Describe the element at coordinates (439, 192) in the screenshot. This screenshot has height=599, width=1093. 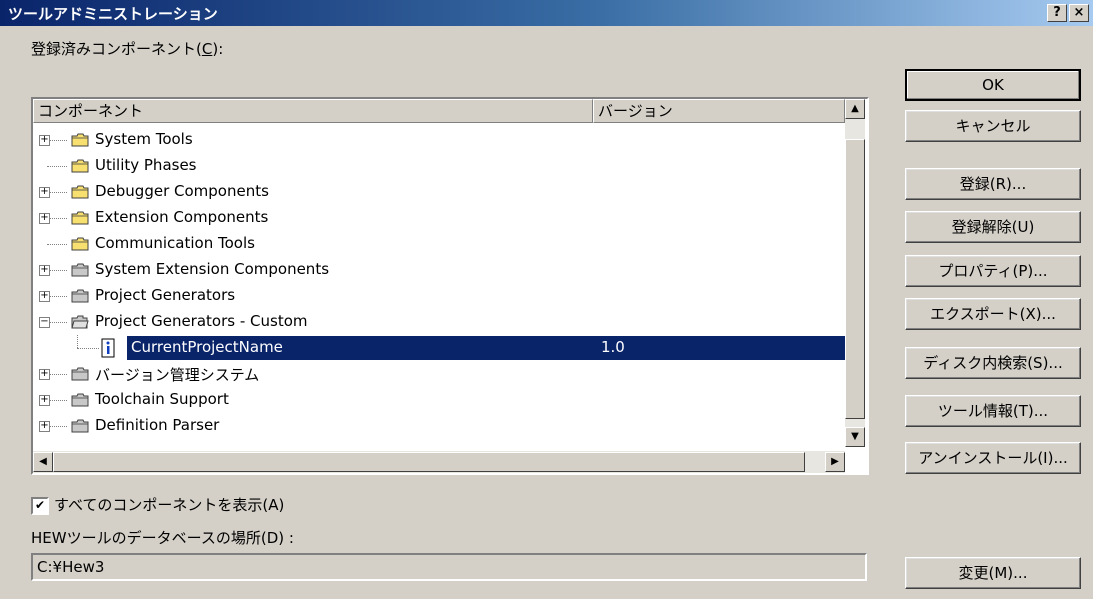
I see `tree-row: + Debugger Components` at that location.